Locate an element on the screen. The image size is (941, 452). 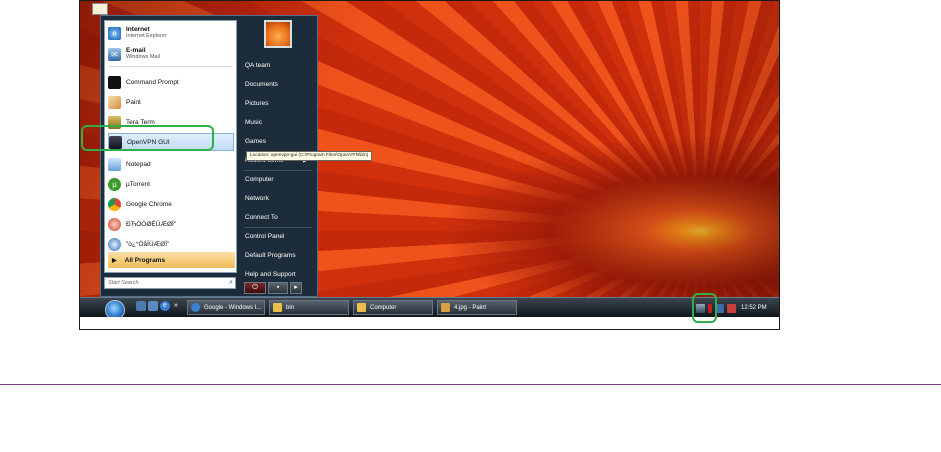
recent-item-paint: Paint is located at coordinates (171, 102).